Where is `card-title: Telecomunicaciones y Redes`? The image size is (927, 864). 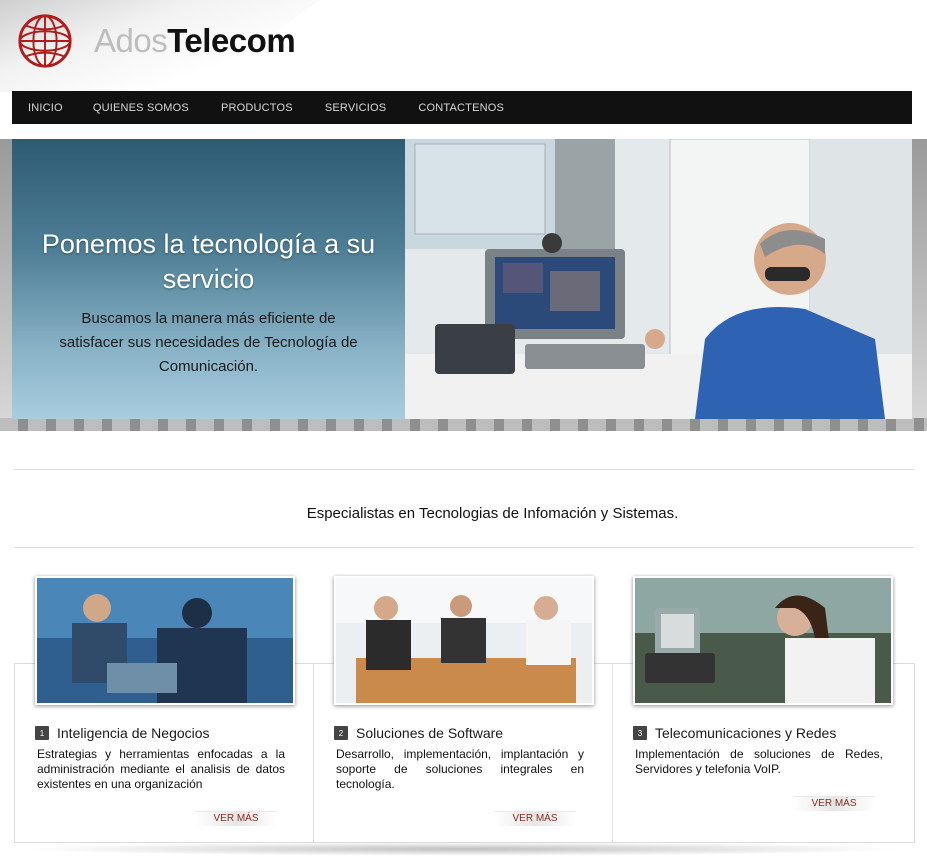
card-title: Telecomunicaciones y Redes is located at coordinates (746, 733).